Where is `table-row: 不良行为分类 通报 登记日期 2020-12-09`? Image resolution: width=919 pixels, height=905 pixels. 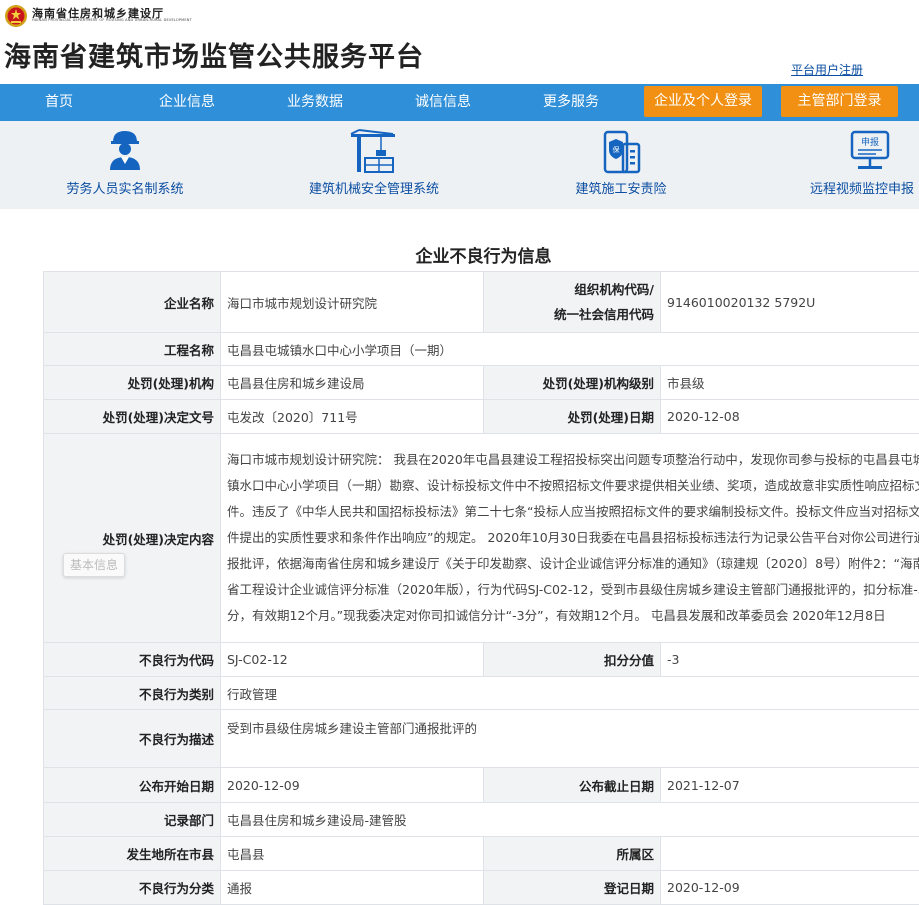 table-row: 不良行为分类 通报 登记日期 2020-12-09 is located at coordinates (481, 888).